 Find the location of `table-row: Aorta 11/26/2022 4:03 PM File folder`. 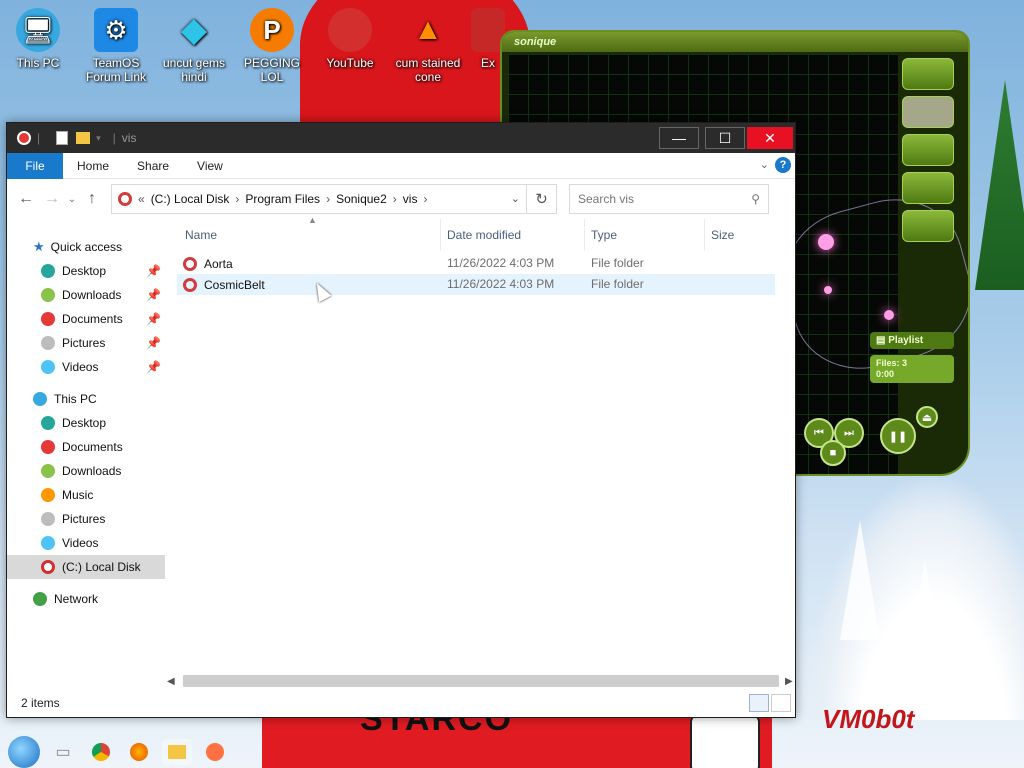

table-row: Aorta 11/26/2022 4:03 PM File folder is located at coordinates (476, 263).